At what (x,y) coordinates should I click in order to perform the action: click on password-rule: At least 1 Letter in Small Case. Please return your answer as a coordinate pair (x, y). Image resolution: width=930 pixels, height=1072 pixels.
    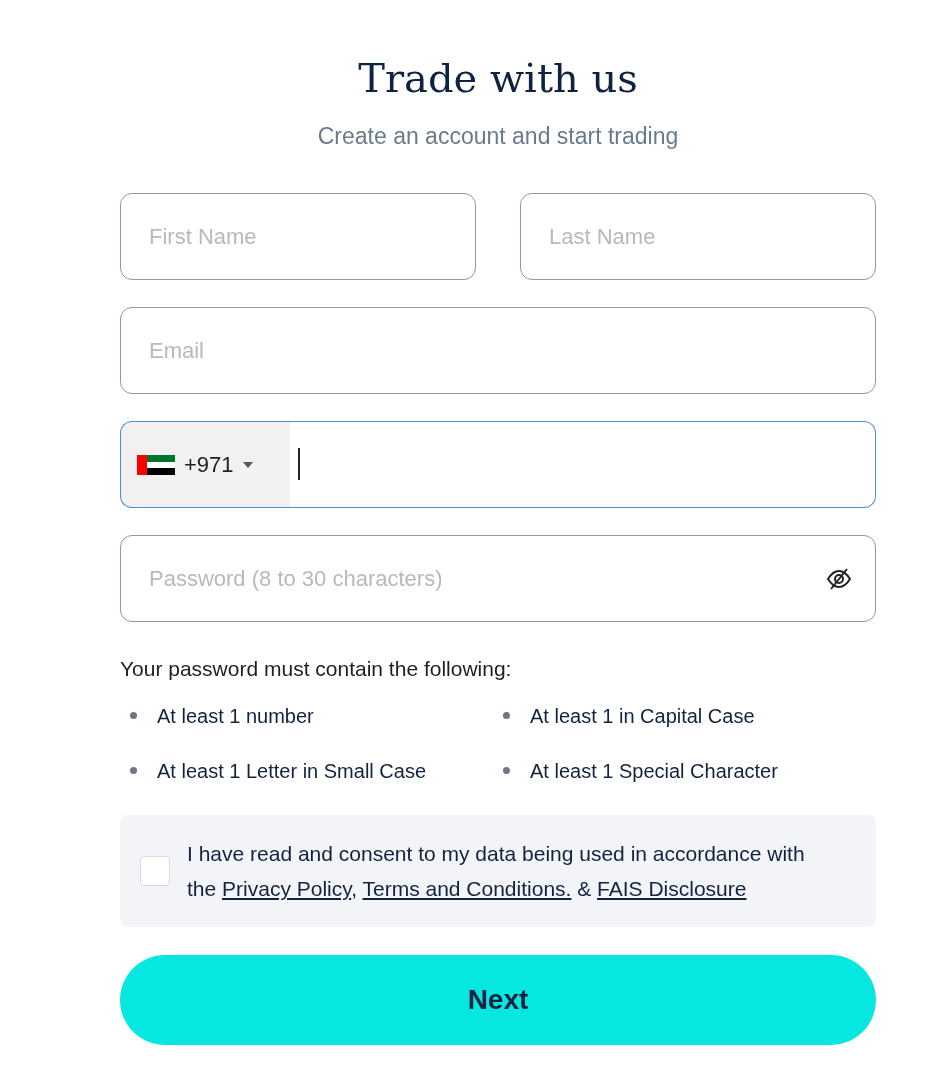
    Looking at the image, I should click on (291, 771).